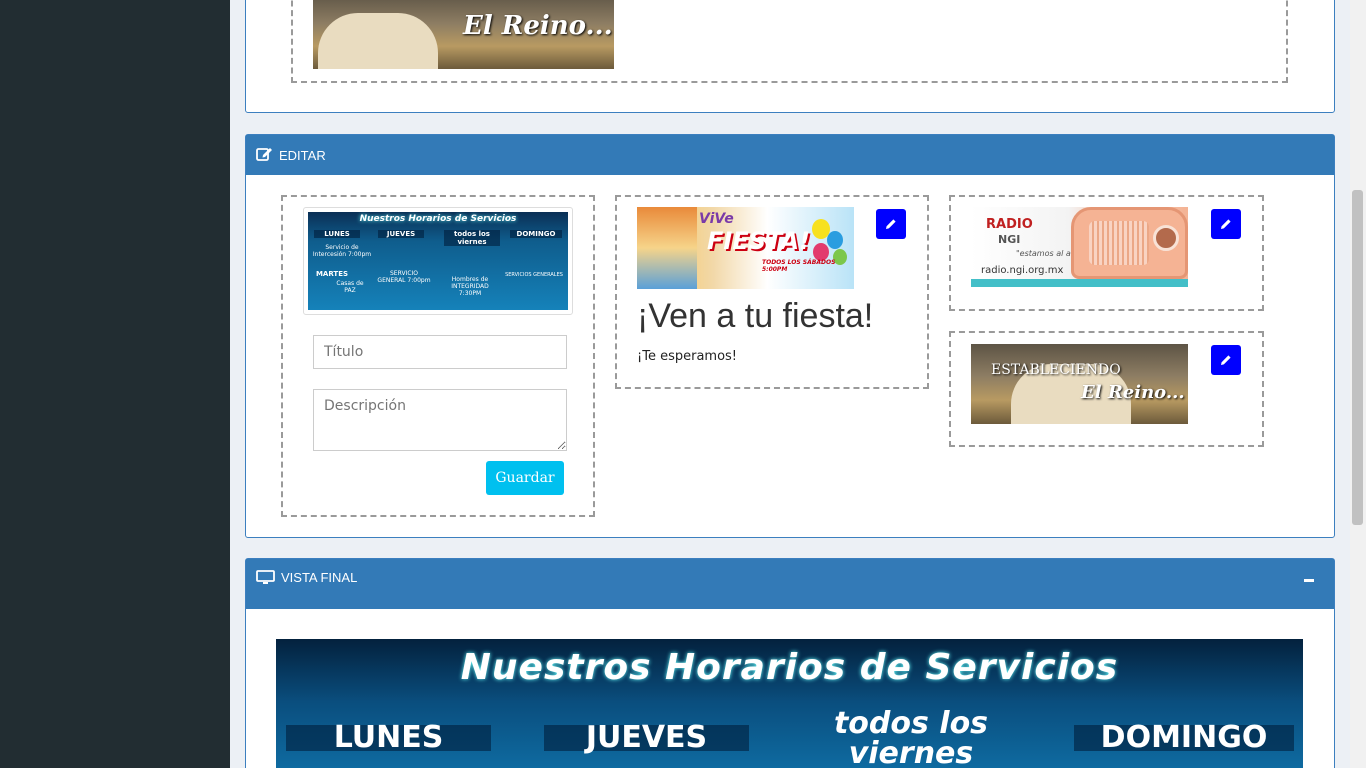 The width and height of the screenshot is (1366, 768). I want to click on day-jueves-large: JUEVES, so click(646, 738).